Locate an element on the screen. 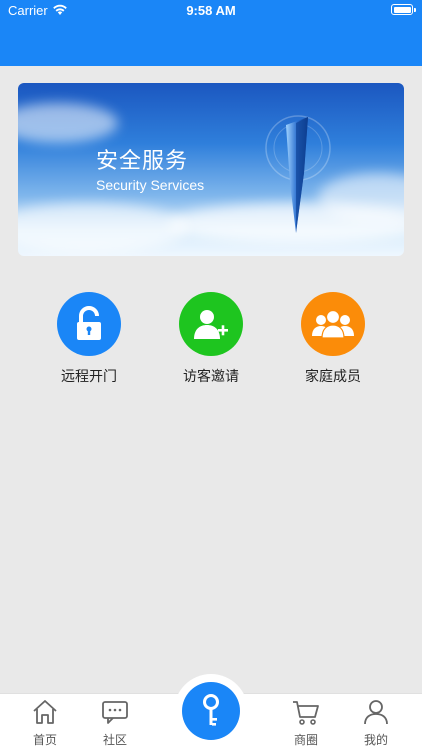 The image size is (422, 751). chat-icon is located at coordinates (115, 712).